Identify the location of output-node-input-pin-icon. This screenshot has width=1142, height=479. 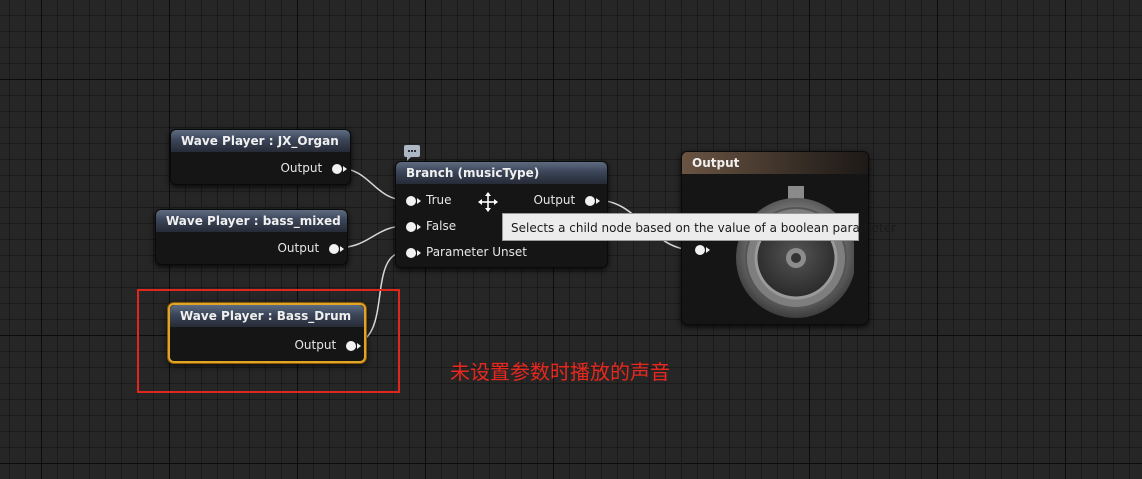
(702, 250).